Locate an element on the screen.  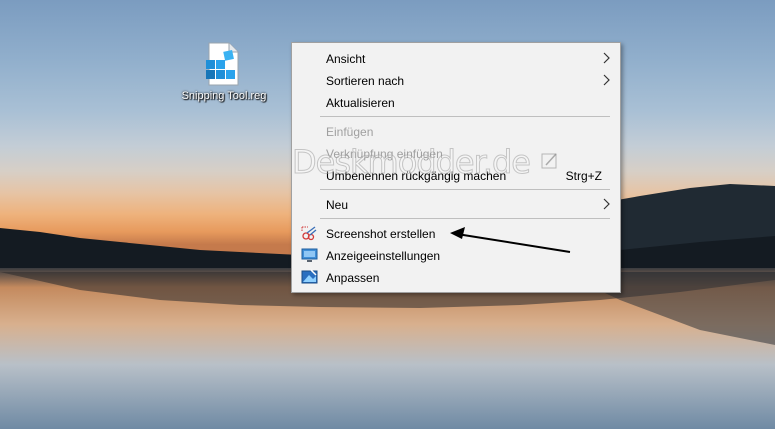
menu-item-sortieren-nach: Sortieren nach is located at coordinates (456, 80).